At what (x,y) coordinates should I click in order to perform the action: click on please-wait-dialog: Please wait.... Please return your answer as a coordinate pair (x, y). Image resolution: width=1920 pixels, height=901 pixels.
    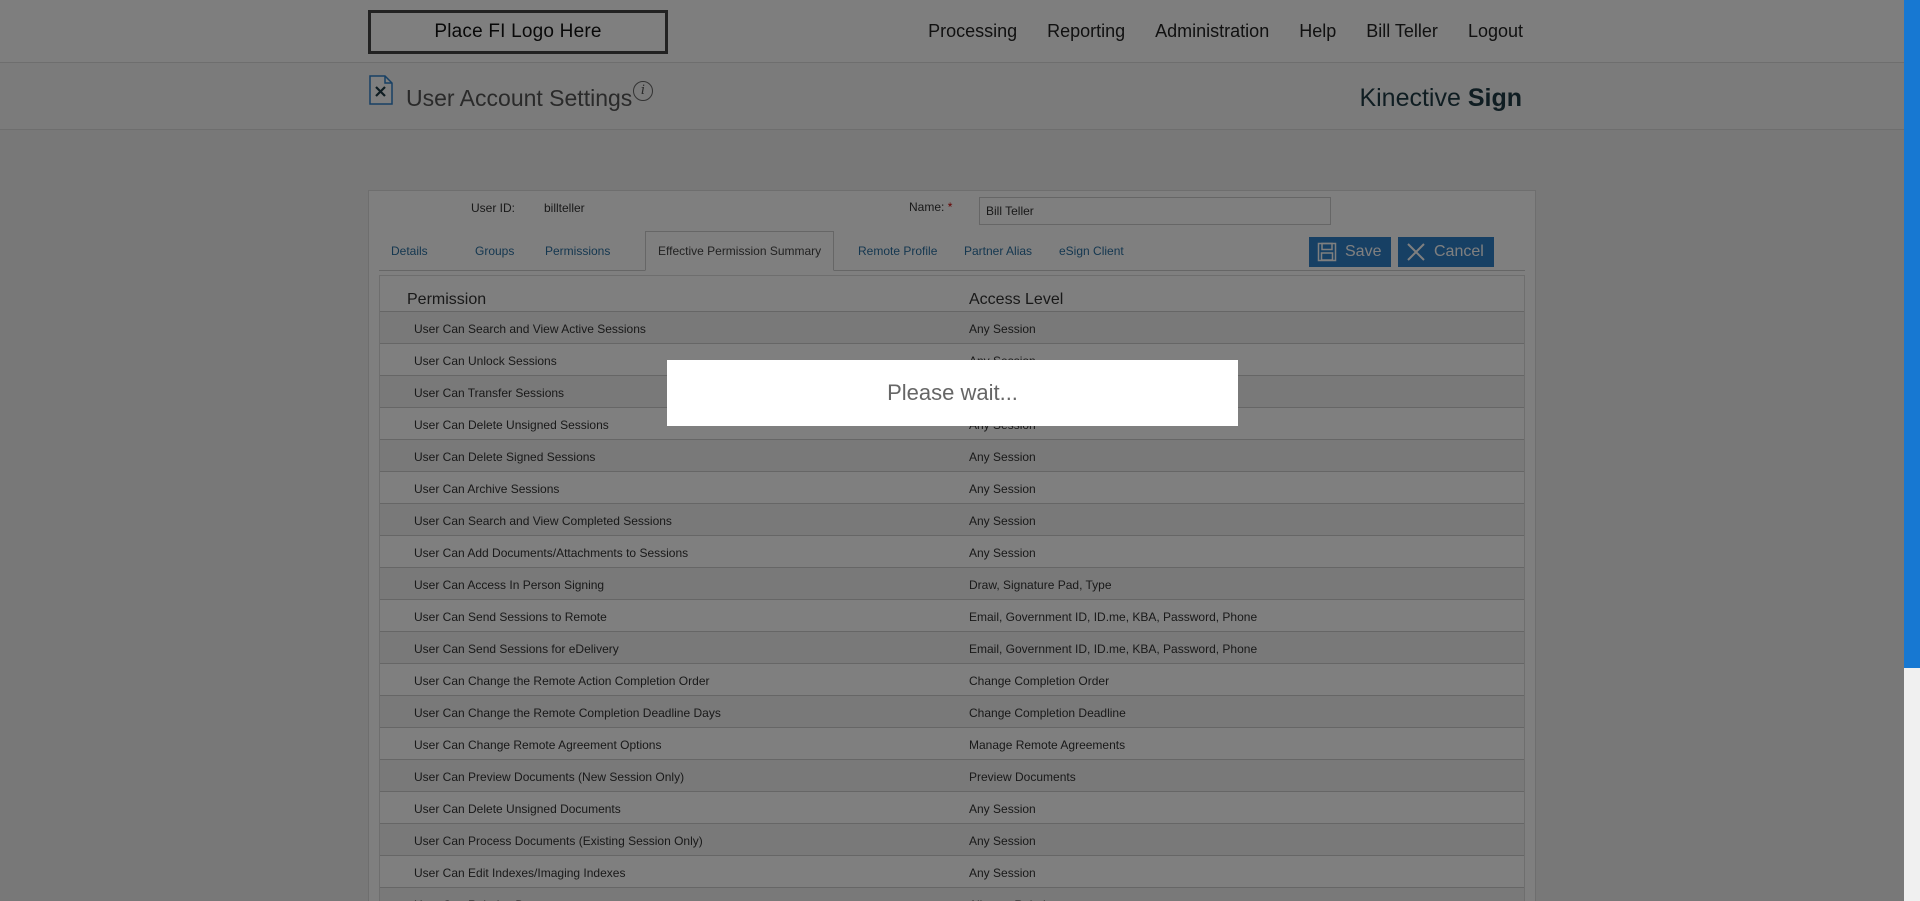
    Looking at the image, I should click on (952, 393).